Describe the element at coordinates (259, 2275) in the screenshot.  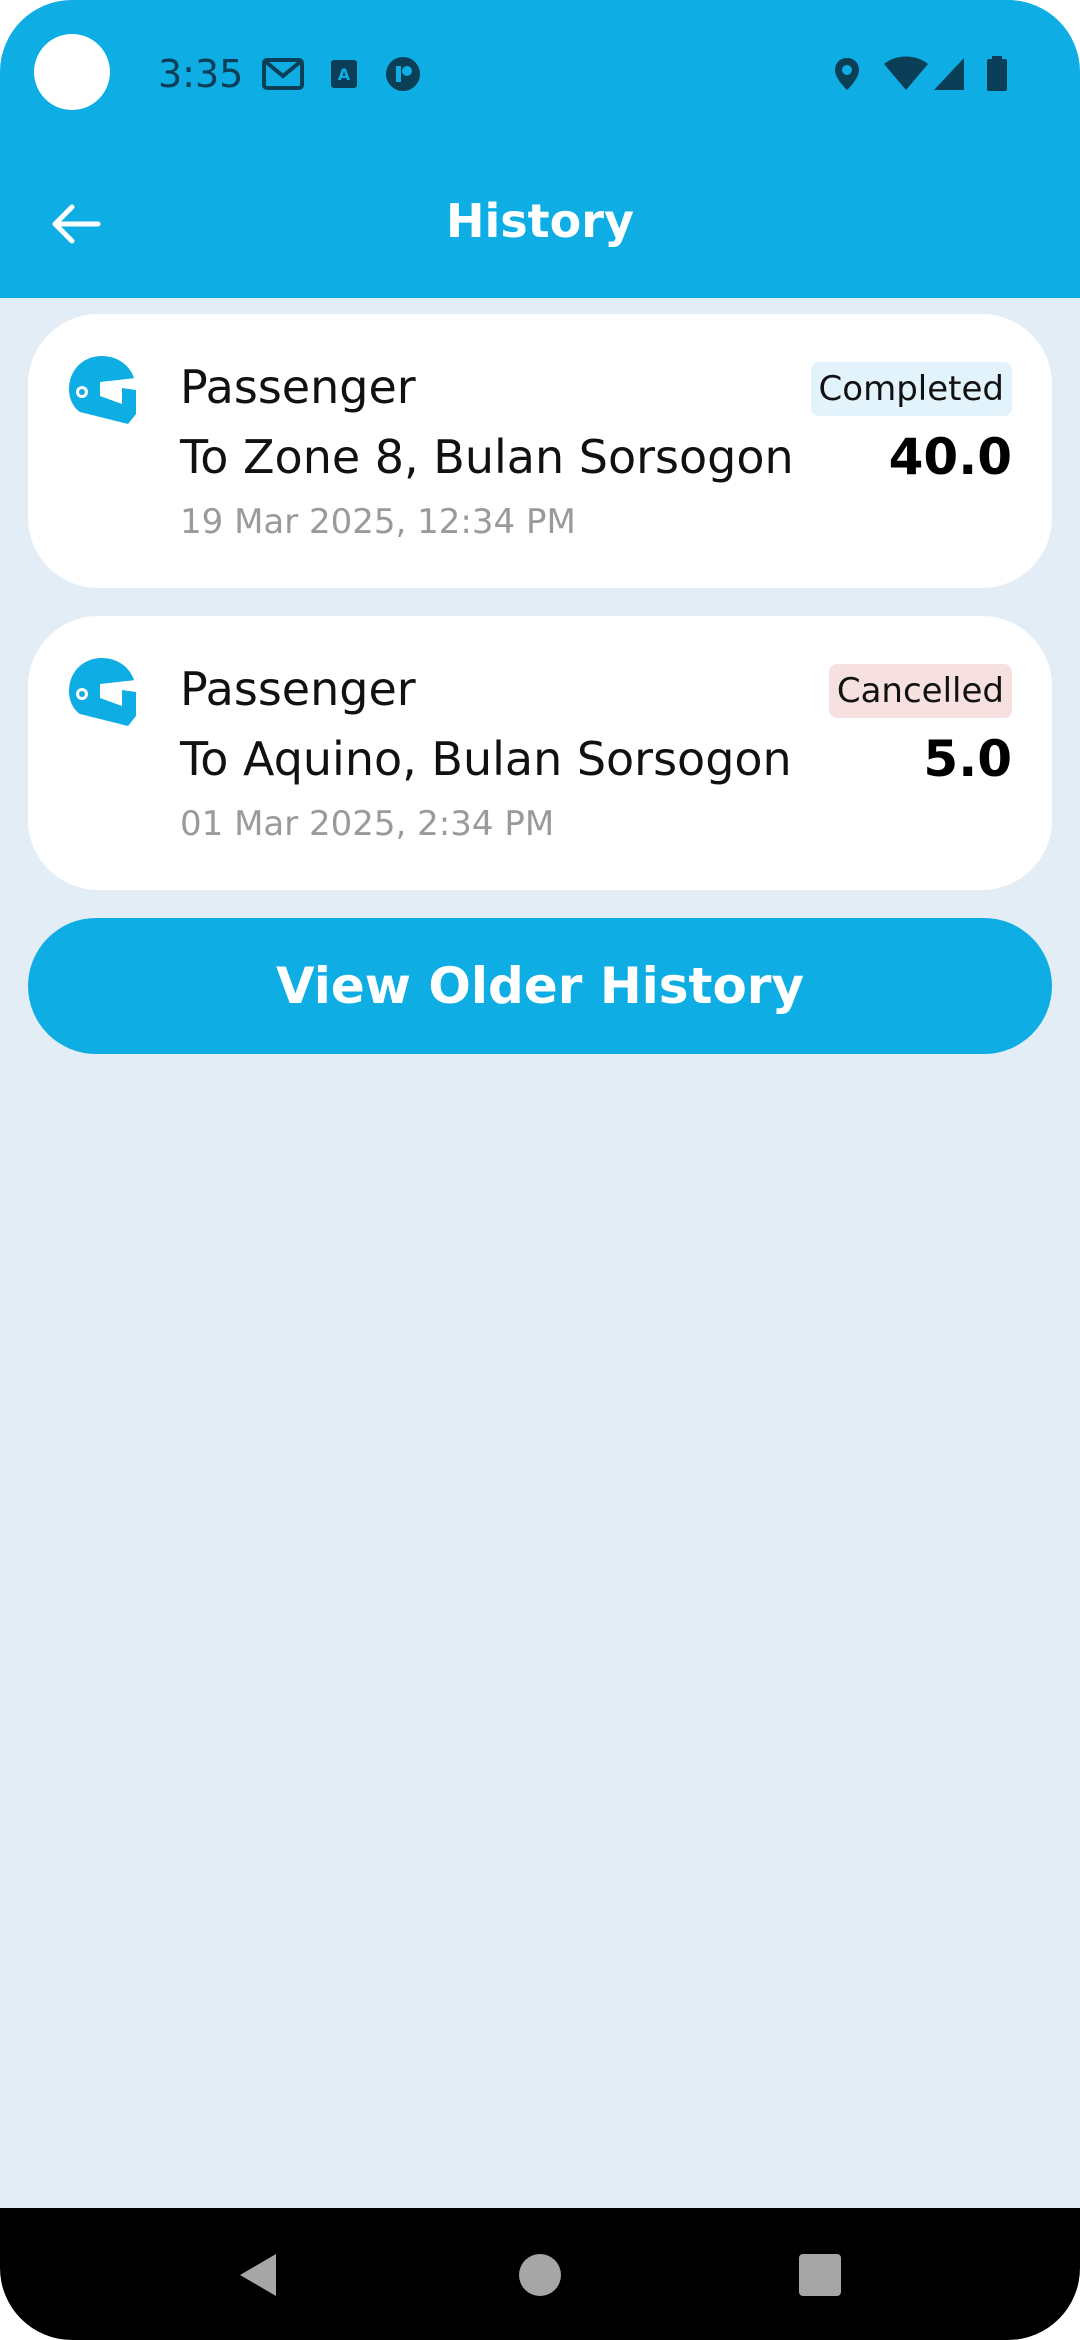
I see `back-triangle-icon` at that location.